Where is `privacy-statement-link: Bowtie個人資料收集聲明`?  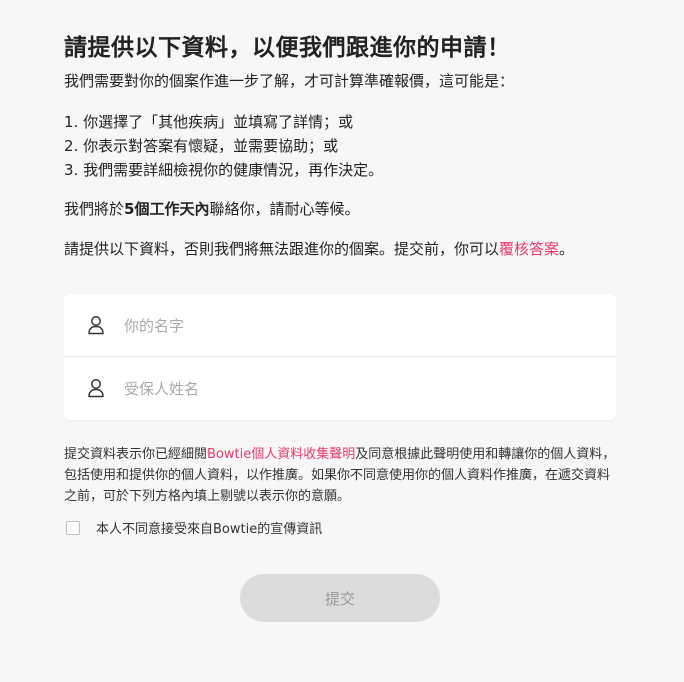
privacy-statement-link: Bowtie個人資料收集聲明 is located at coordinates (281, 454).